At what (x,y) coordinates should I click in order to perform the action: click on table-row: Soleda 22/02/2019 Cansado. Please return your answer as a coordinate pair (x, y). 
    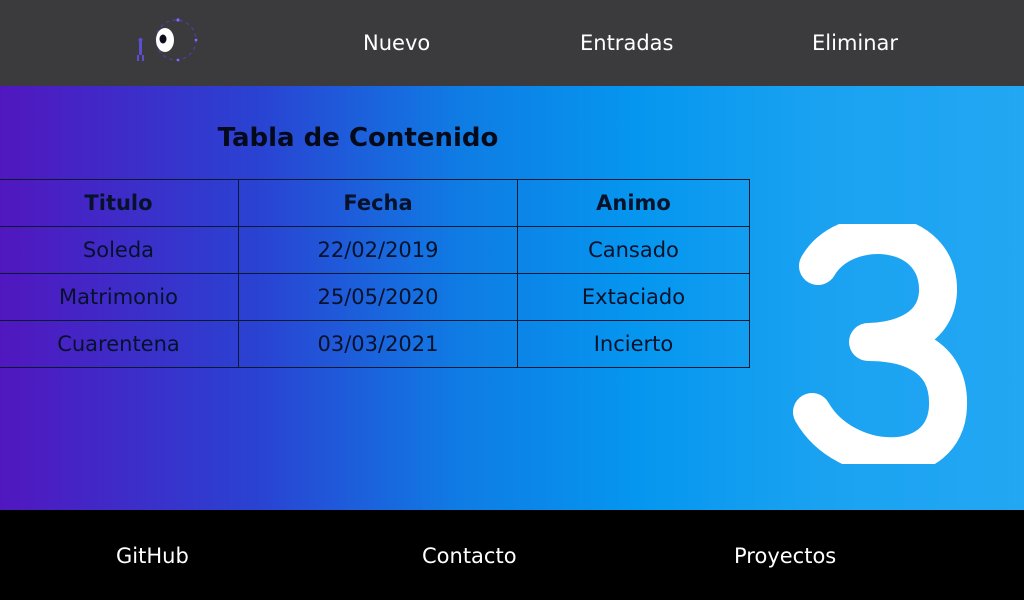
    Looking at the image, I should click on (375, 250).